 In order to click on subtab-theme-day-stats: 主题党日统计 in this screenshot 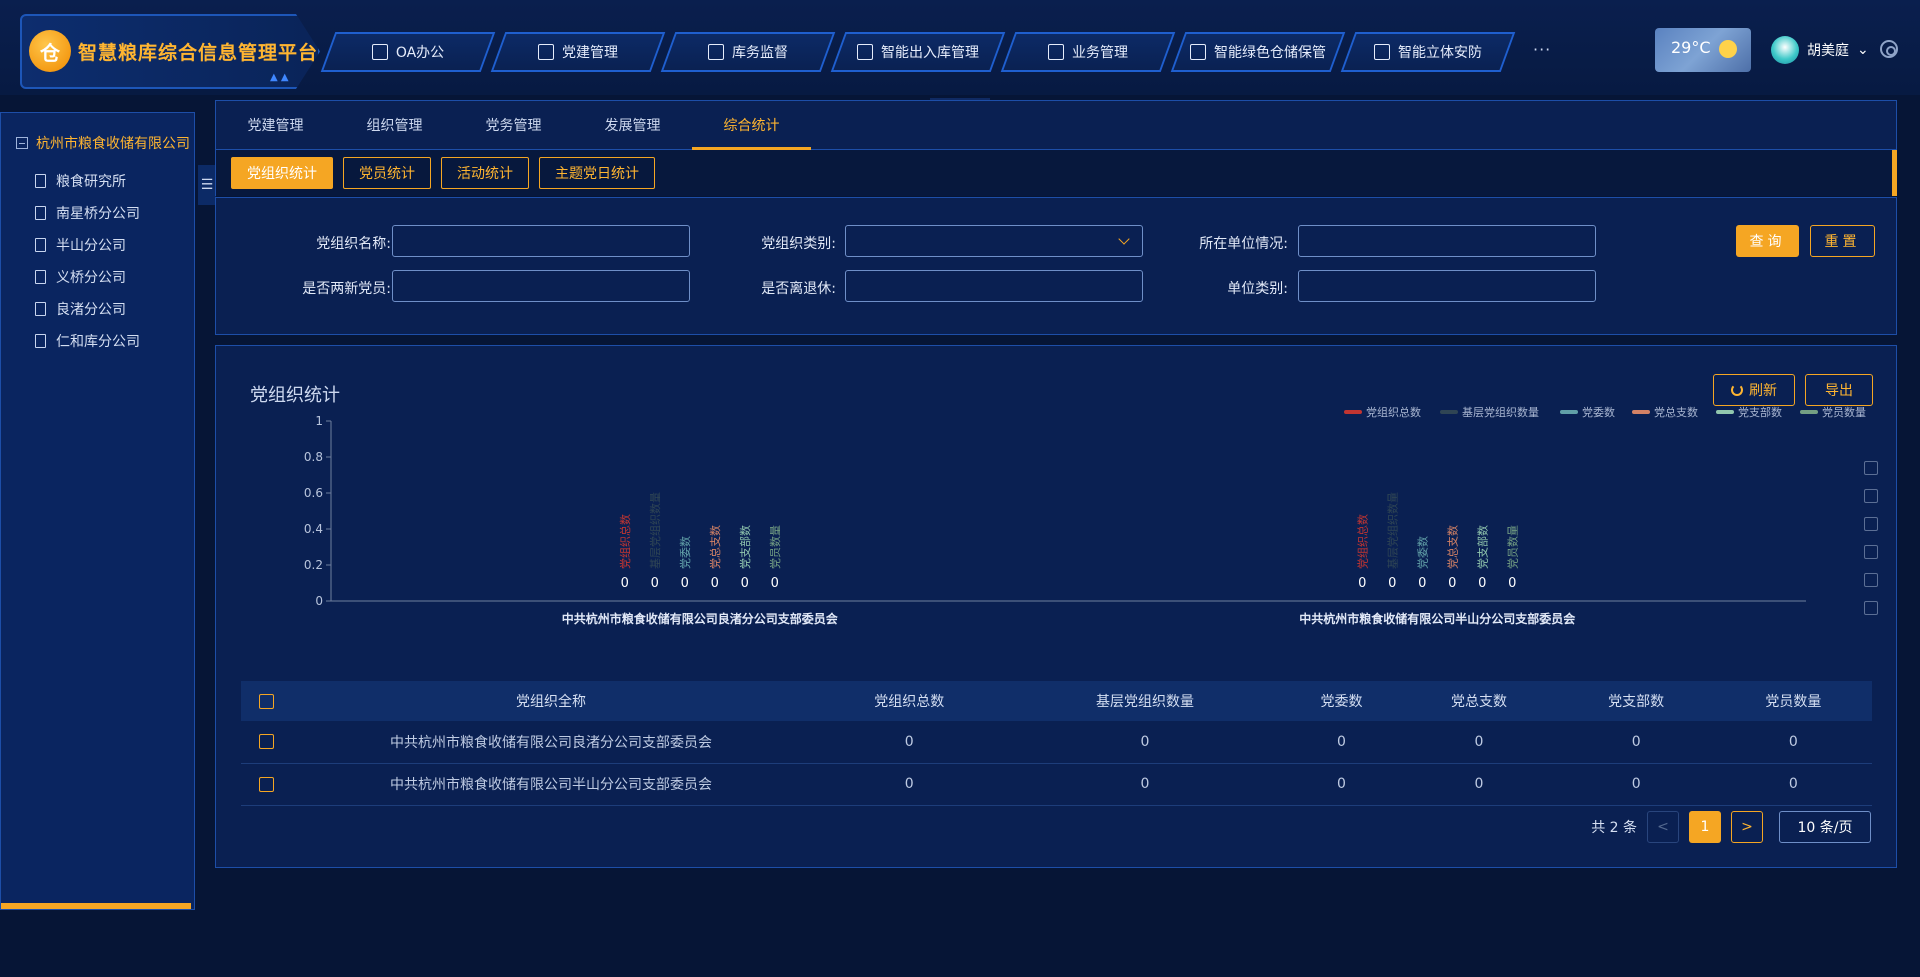, I will do `click(597, 173)`.